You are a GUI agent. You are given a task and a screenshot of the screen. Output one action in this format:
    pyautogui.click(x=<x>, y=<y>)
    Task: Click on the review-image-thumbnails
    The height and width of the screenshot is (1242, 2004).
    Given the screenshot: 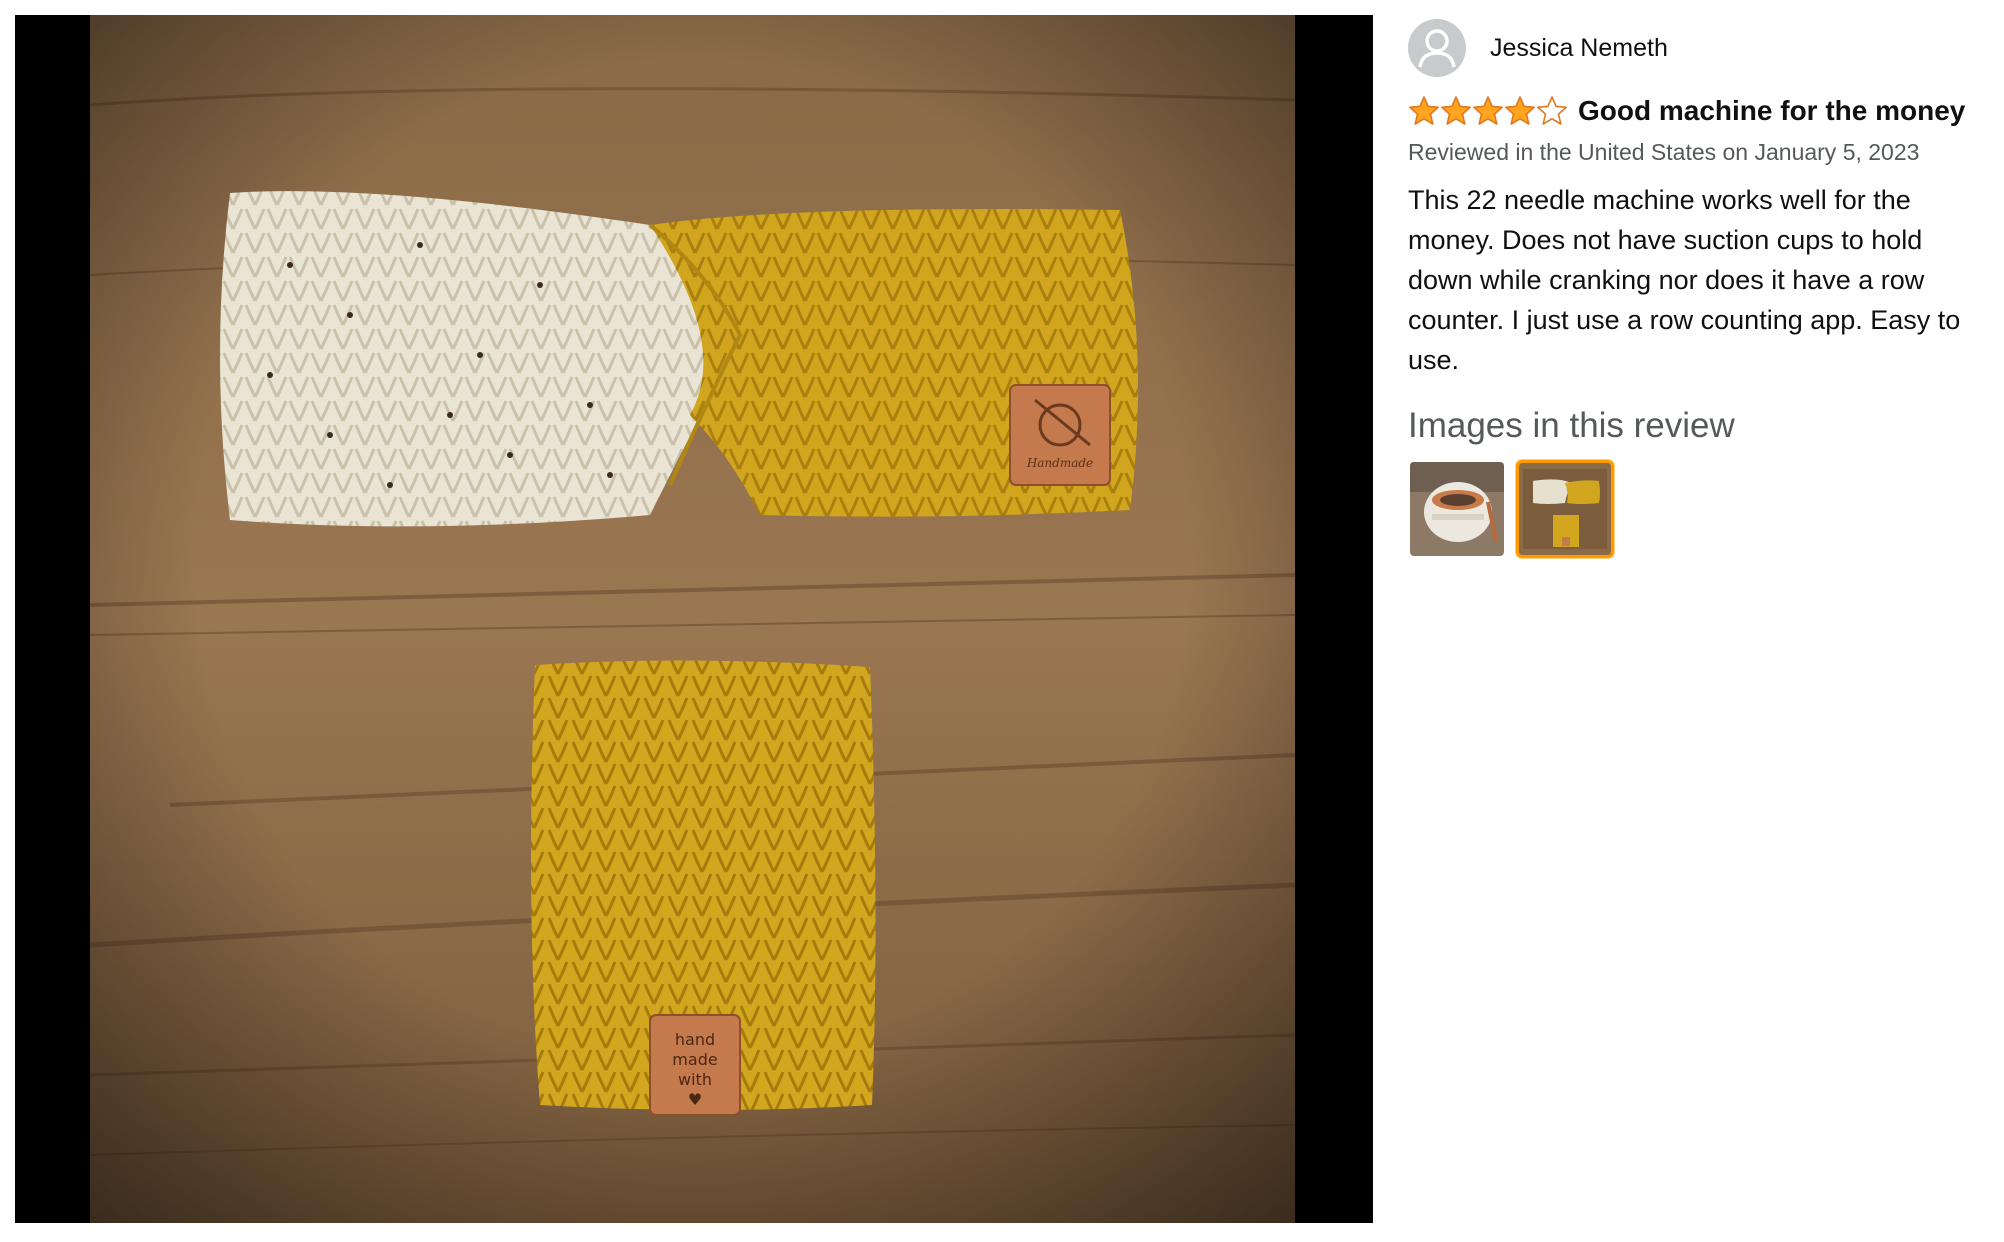 What is the action you would take?
    pyautogui.click(x=1516, y=509)
    